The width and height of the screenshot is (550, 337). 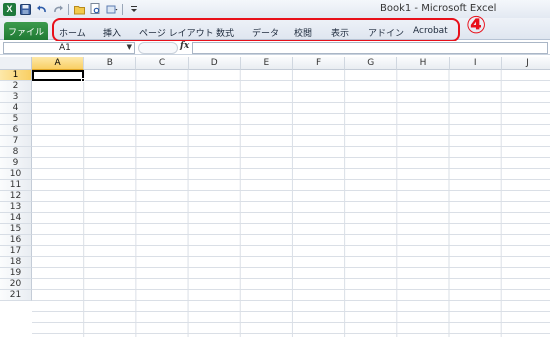 I want to click on customize-icon, so click(x=111, y=9).